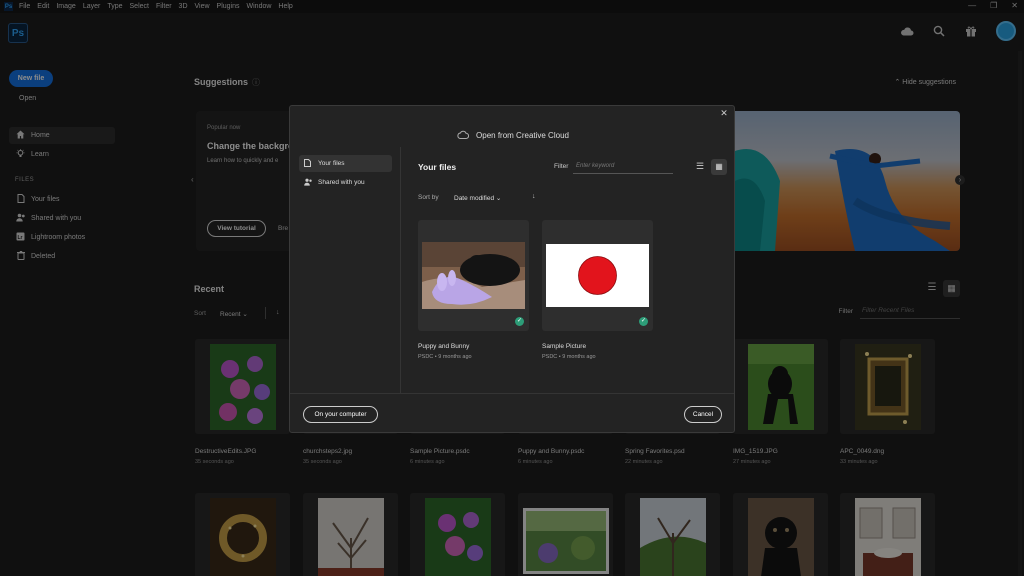 This screenshot has width=1024, height=576. I want to click on dialog-title: Open from Creative Cloud, so click(512, 135).